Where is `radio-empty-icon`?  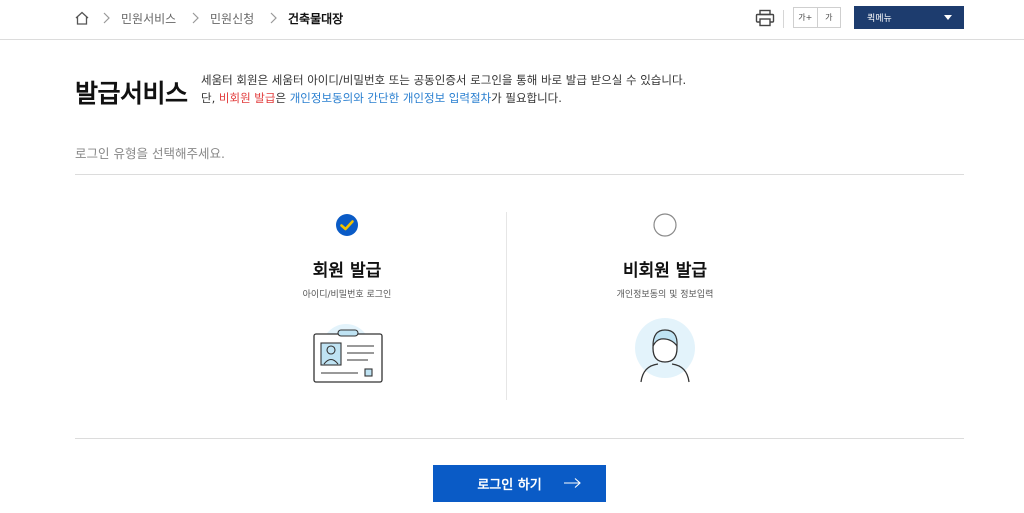 radio-empty-icon is located at coordinates (665, 225).